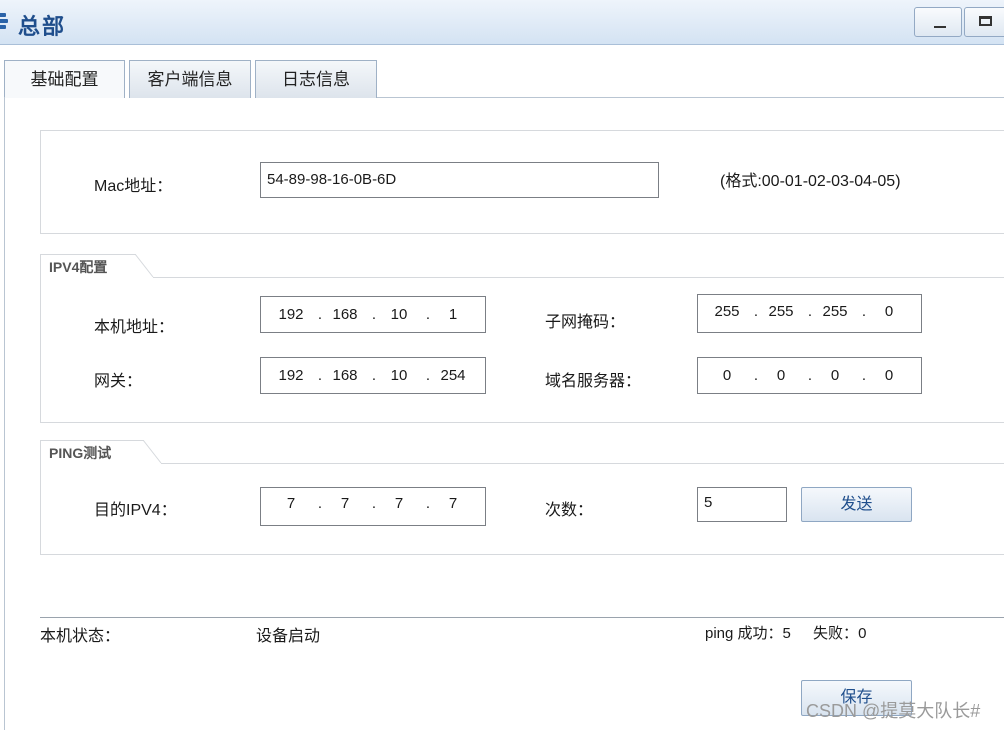 Image resolution: width=1004 pixels, height=730 pixels. Describe the element at coordinates (316, 79) in the screenshot. I see `tab-log-info: 日志信息` at that location.